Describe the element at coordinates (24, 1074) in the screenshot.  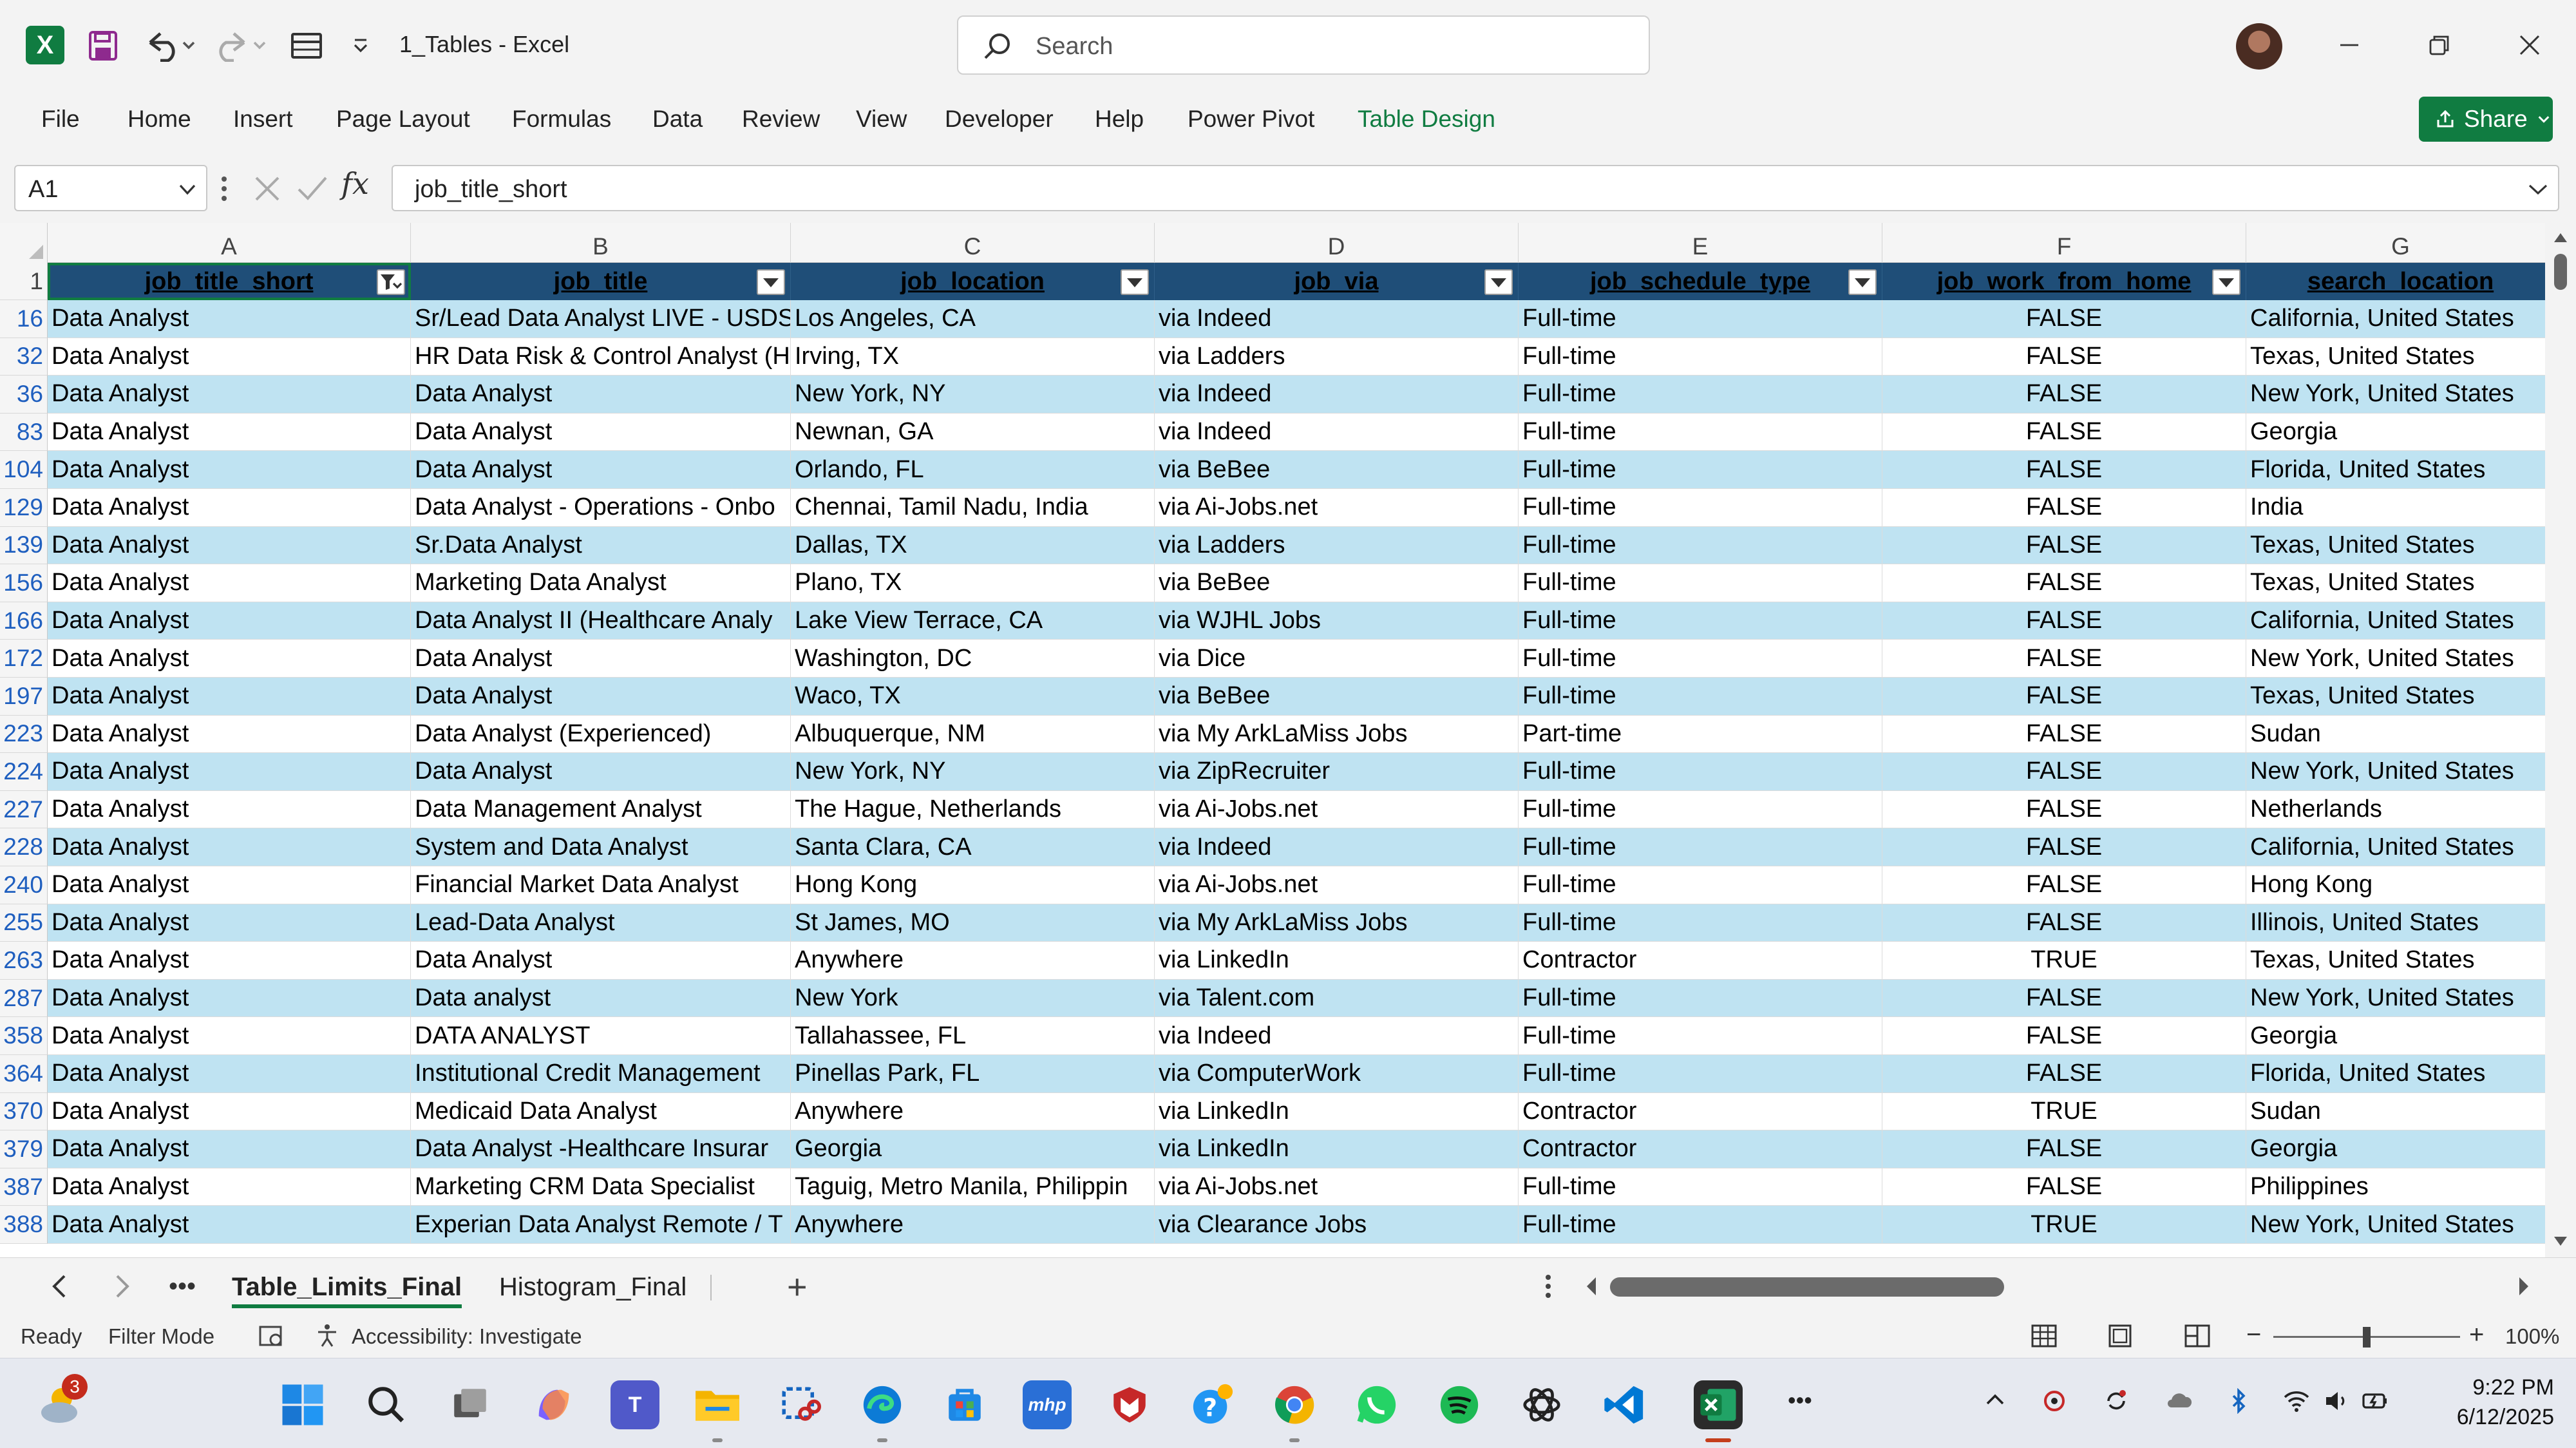
I see `row-number: 364` at that location.